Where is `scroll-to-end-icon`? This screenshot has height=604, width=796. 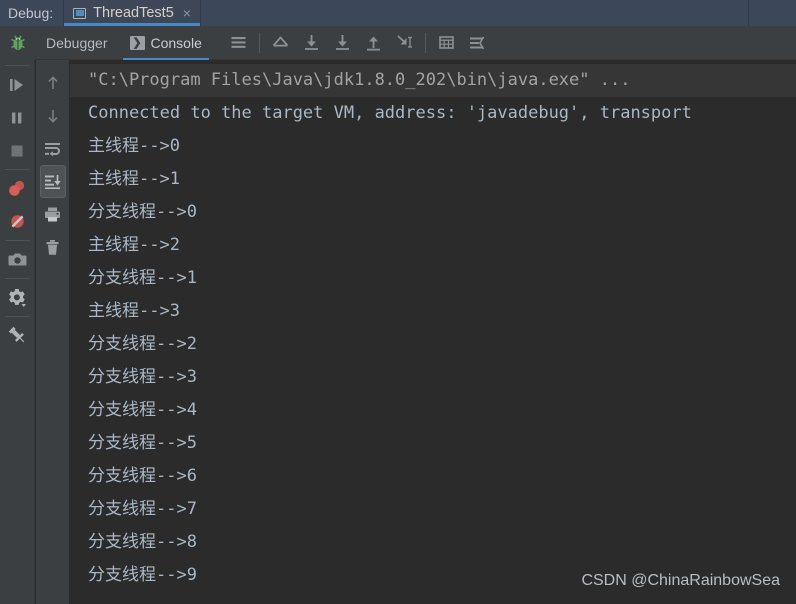 scroll-to-end-icon is located at coordinates (52, 181).